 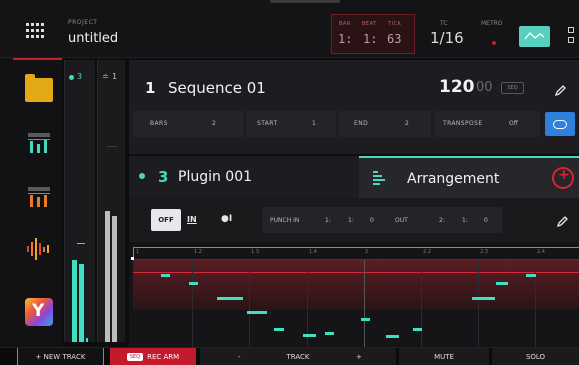 What do you see at coordinates (60, 356) in the screenshot?
I see `new-track-button: + NEW TRACK` at bounding box center [60, 356].